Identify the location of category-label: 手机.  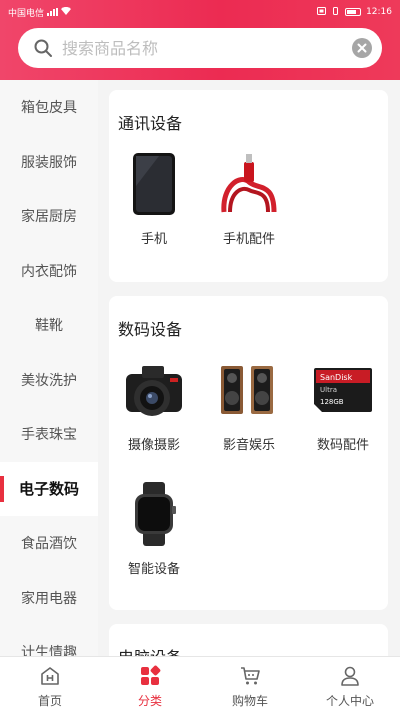
(153, 239).